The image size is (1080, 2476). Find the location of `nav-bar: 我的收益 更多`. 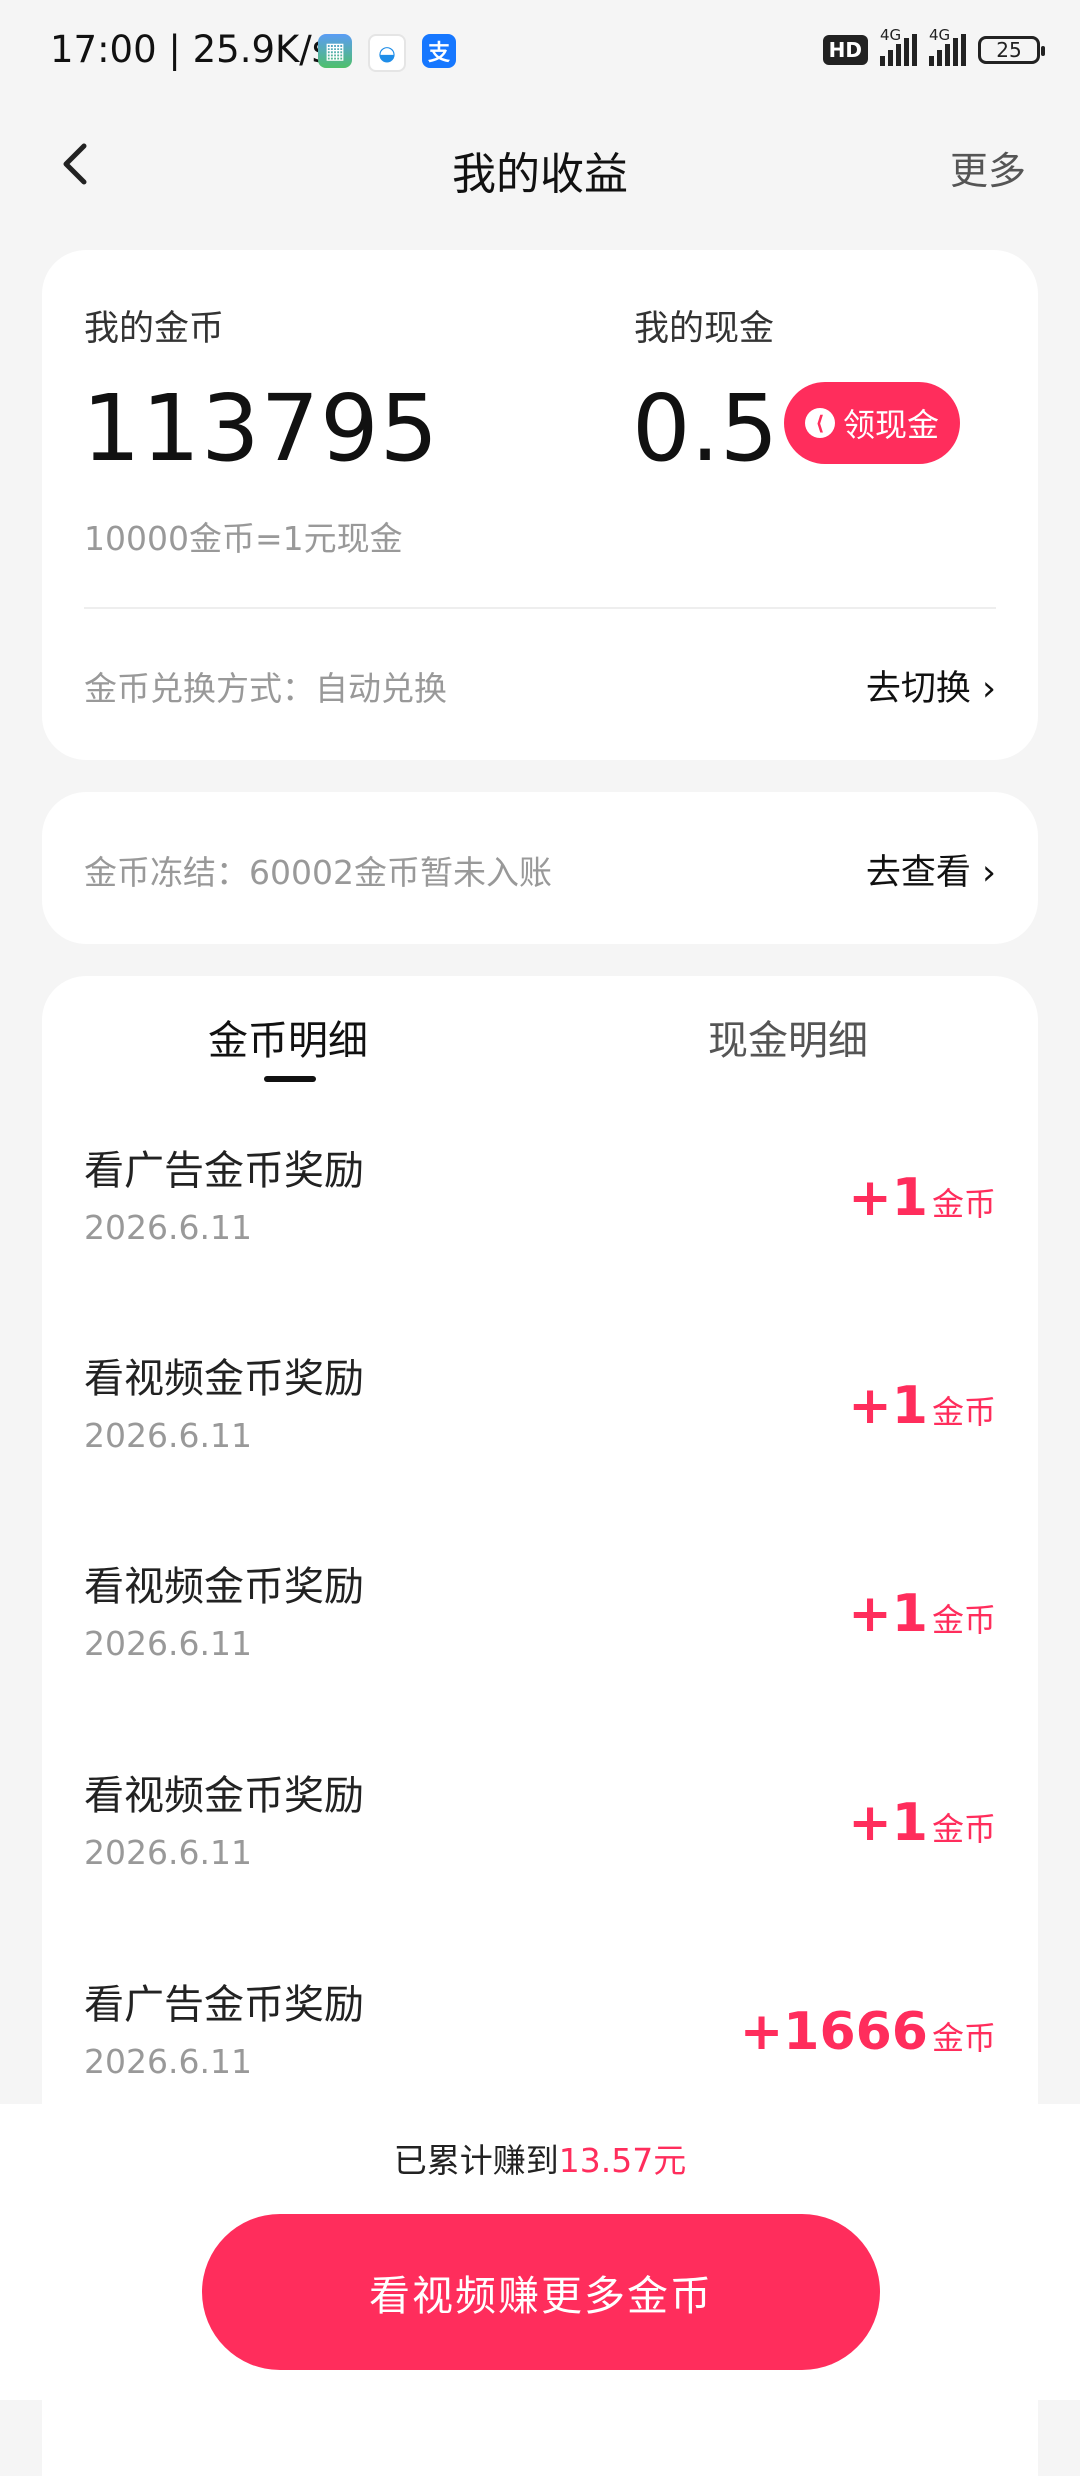

nav-bar: 我的收益 更多 is located at coordinates (540, 165).